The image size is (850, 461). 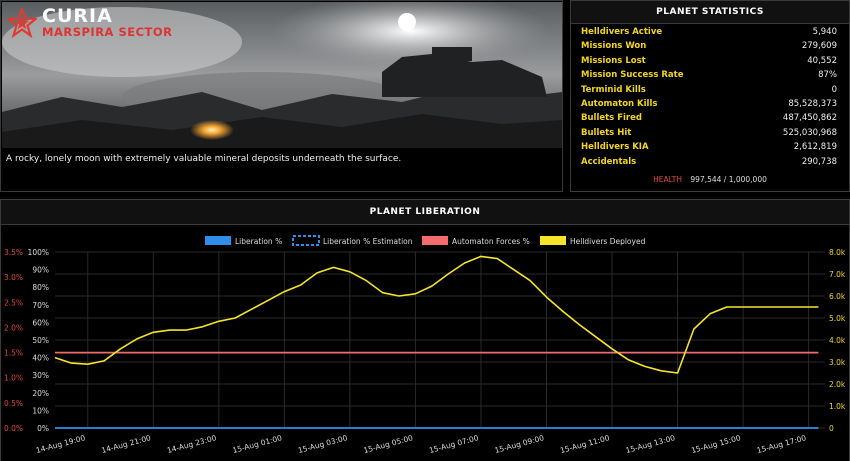 What do you see at coordinates (837, 384) in the screenshot?
I see `right-axis-tick: 2.0k` at bounding box center [837, 384].